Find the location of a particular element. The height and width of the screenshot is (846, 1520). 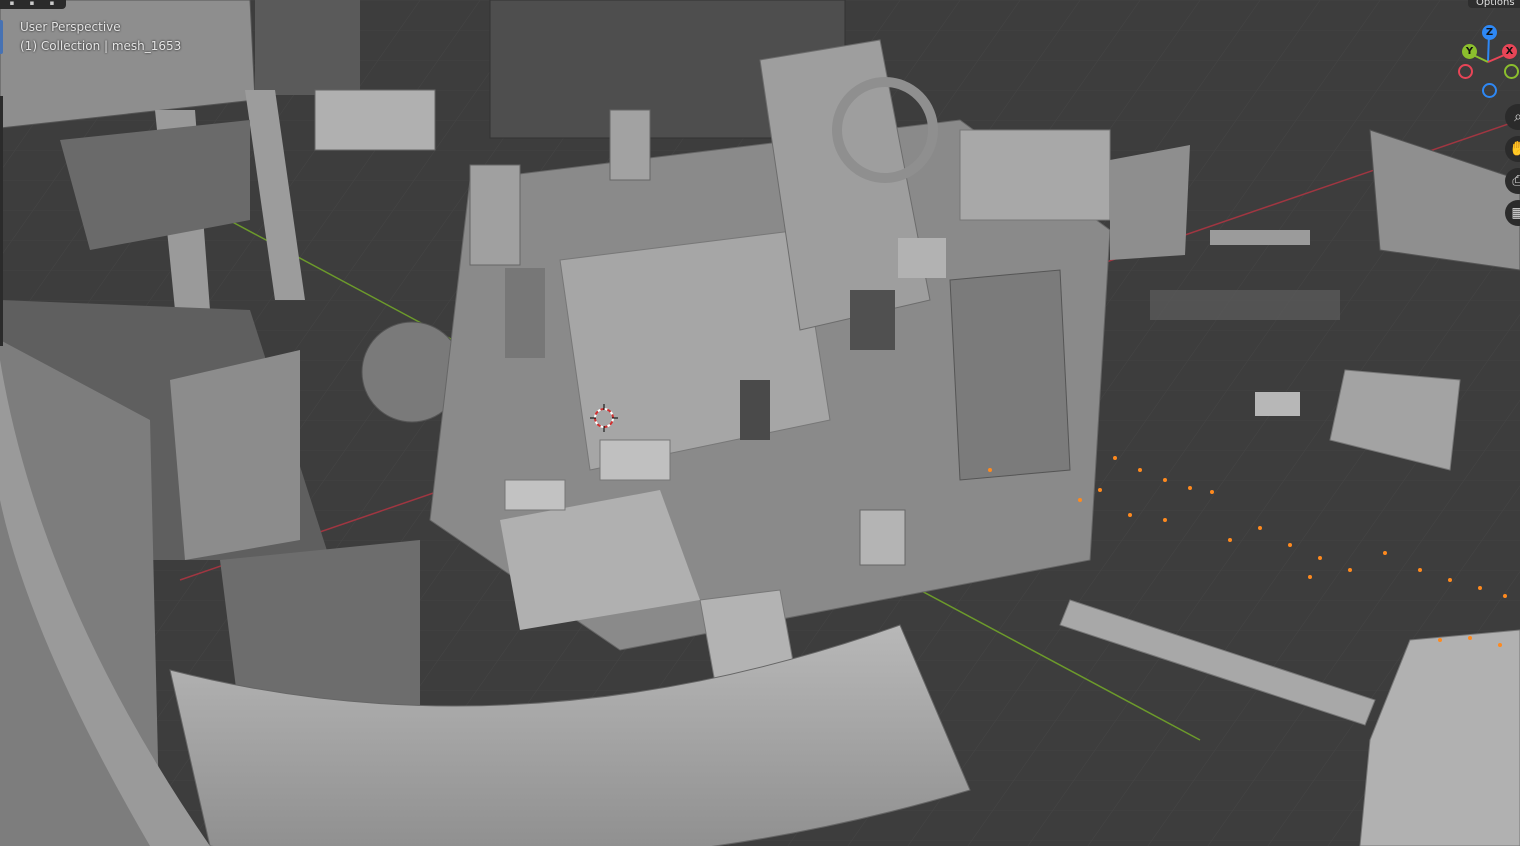

collection-label: (1) Collection | mesh_1653 is located at coordinates (101, 46).